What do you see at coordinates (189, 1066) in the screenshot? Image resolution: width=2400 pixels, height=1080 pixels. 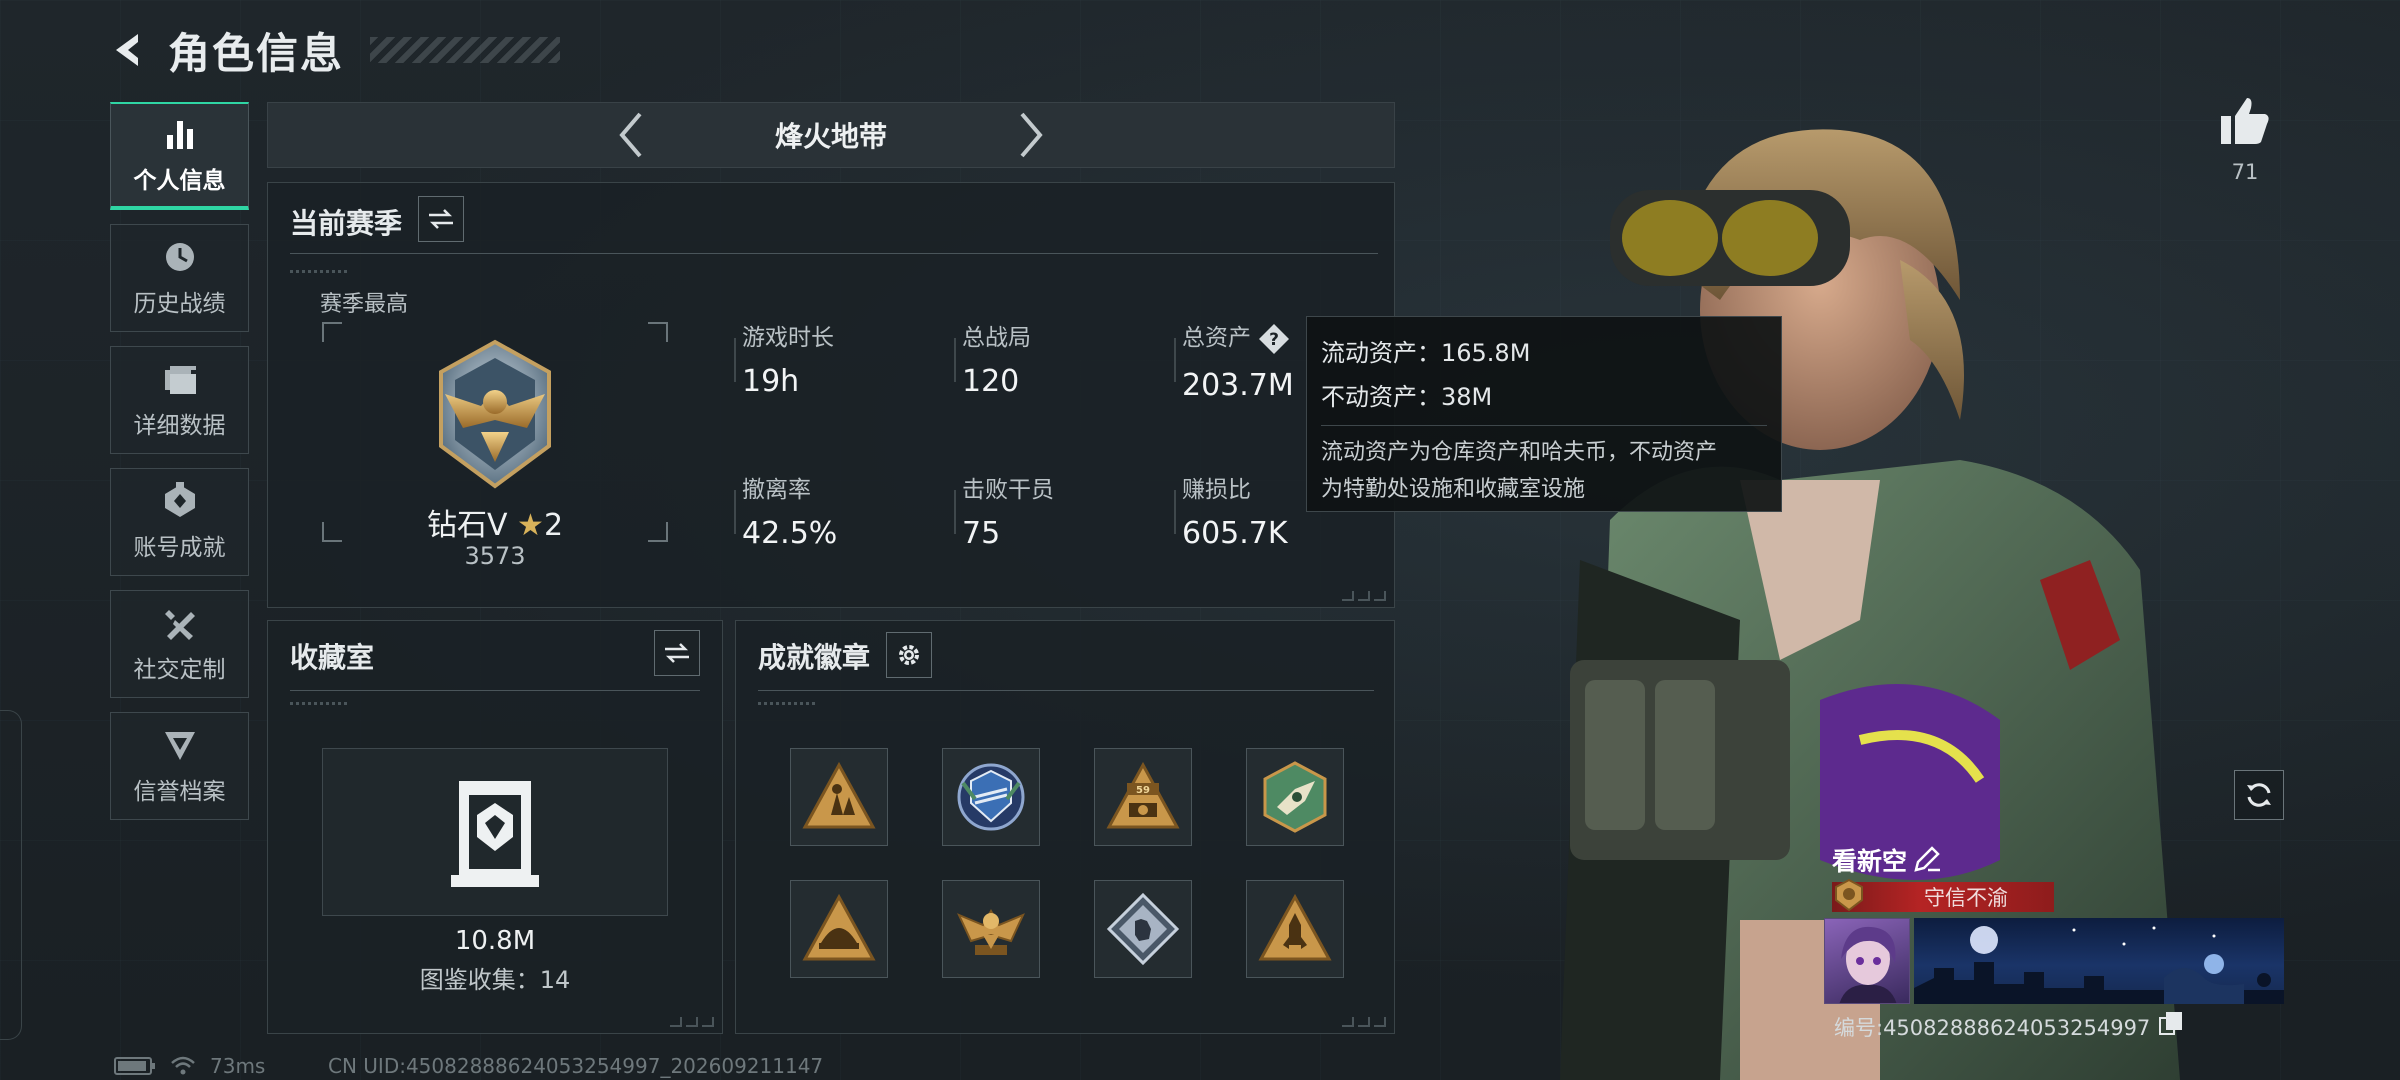 I see `status-bar: 73ms` at bounding box center [189, 1066].